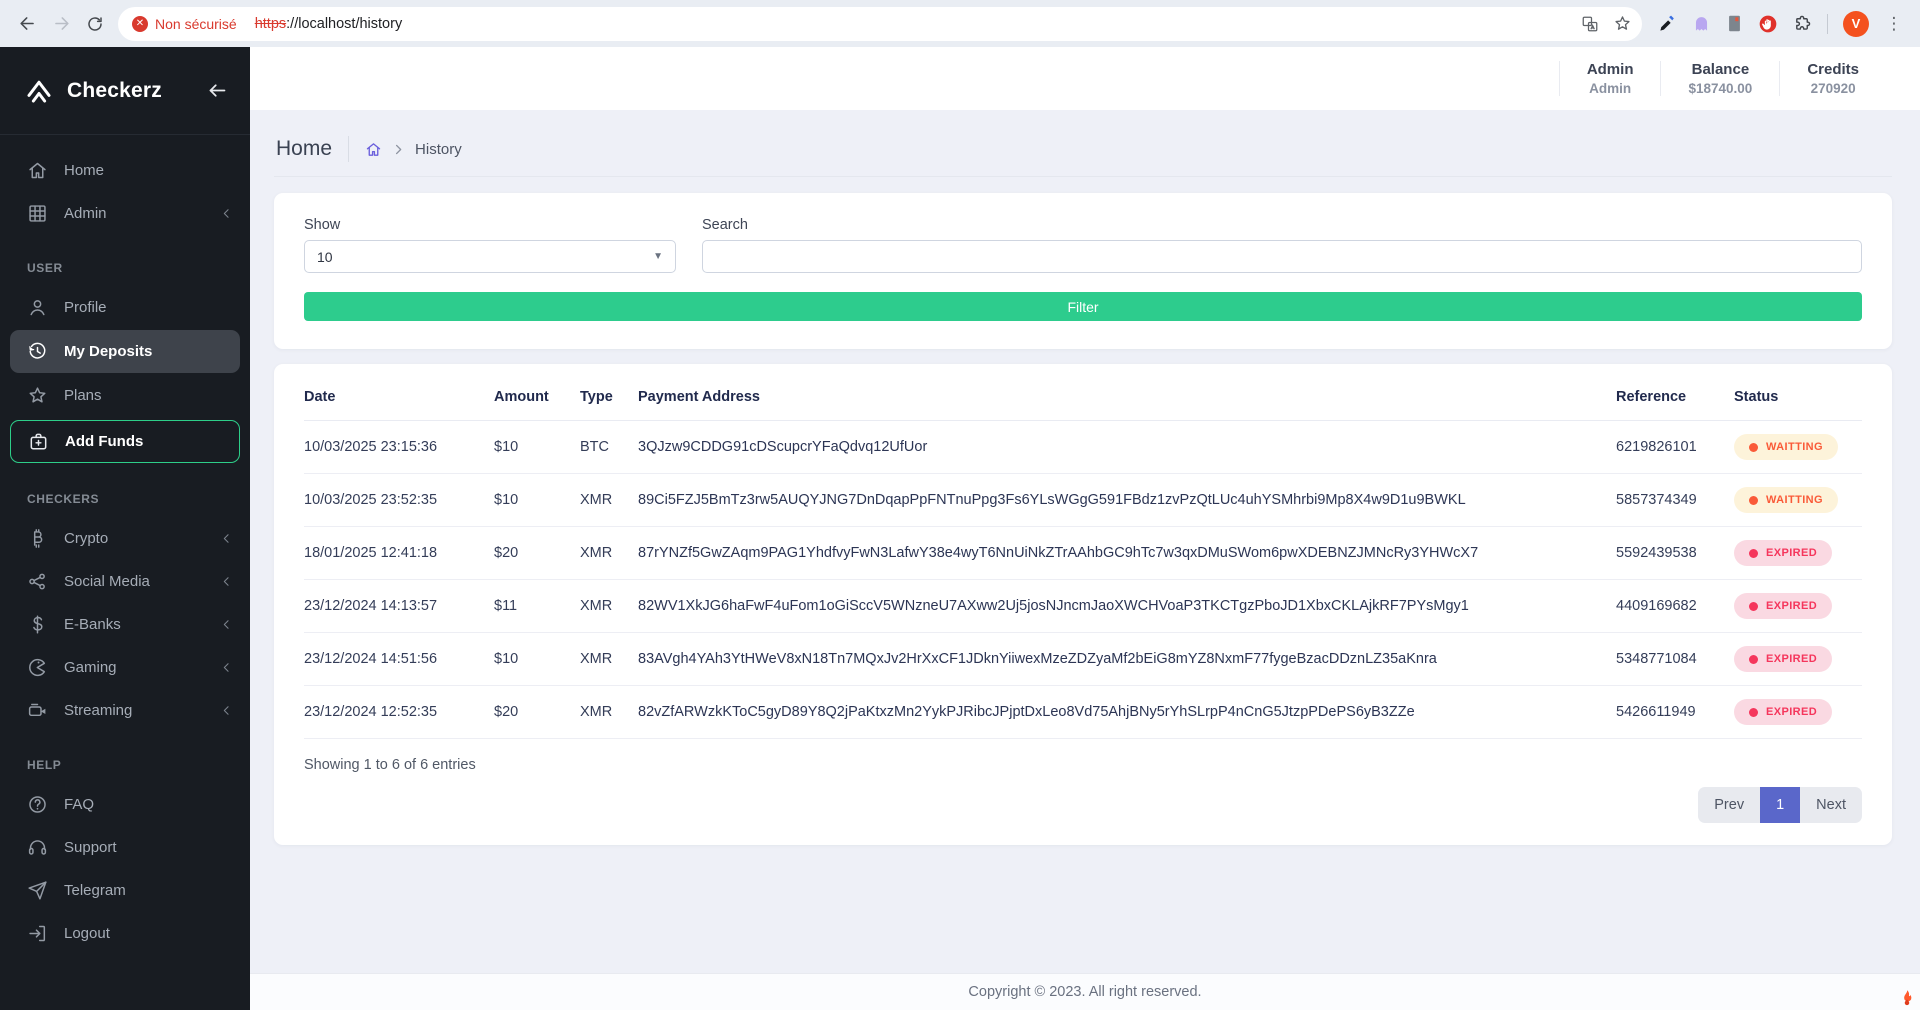  Describe the element at coordinates (1590, 24) in the screenshot. I see `translate-icon` at that location.